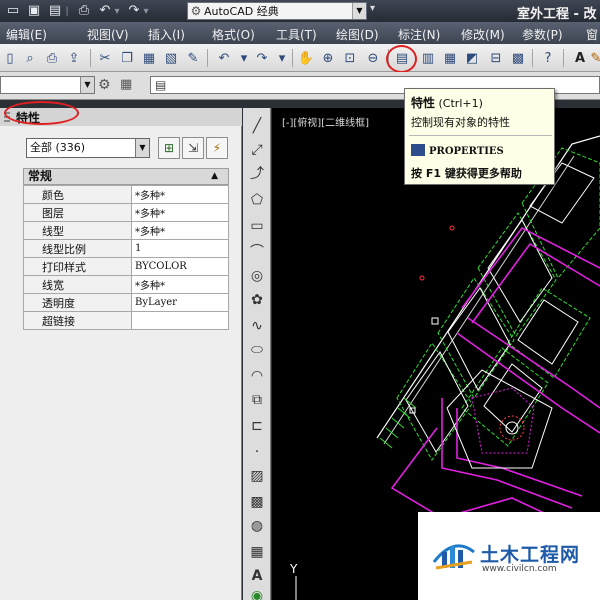 This screenshot has height=600, width=600. Describe the element at coordinates (26, 34) in the screenshot. I see `menu-edit: 编辑(E)` at that location.